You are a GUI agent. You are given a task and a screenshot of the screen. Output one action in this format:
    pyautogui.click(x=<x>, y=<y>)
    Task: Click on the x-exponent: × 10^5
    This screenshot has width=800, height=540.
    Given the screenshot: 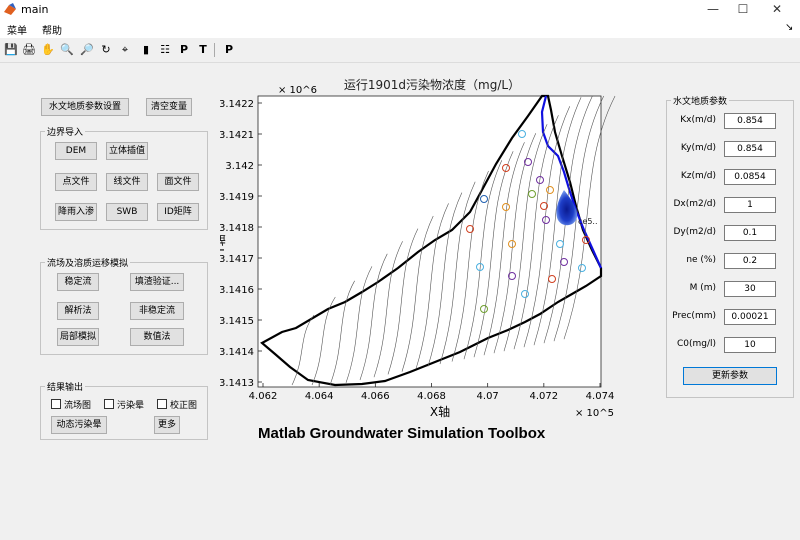 What is the action you would take?
    pyautogui.click(x=594, y=413)
    